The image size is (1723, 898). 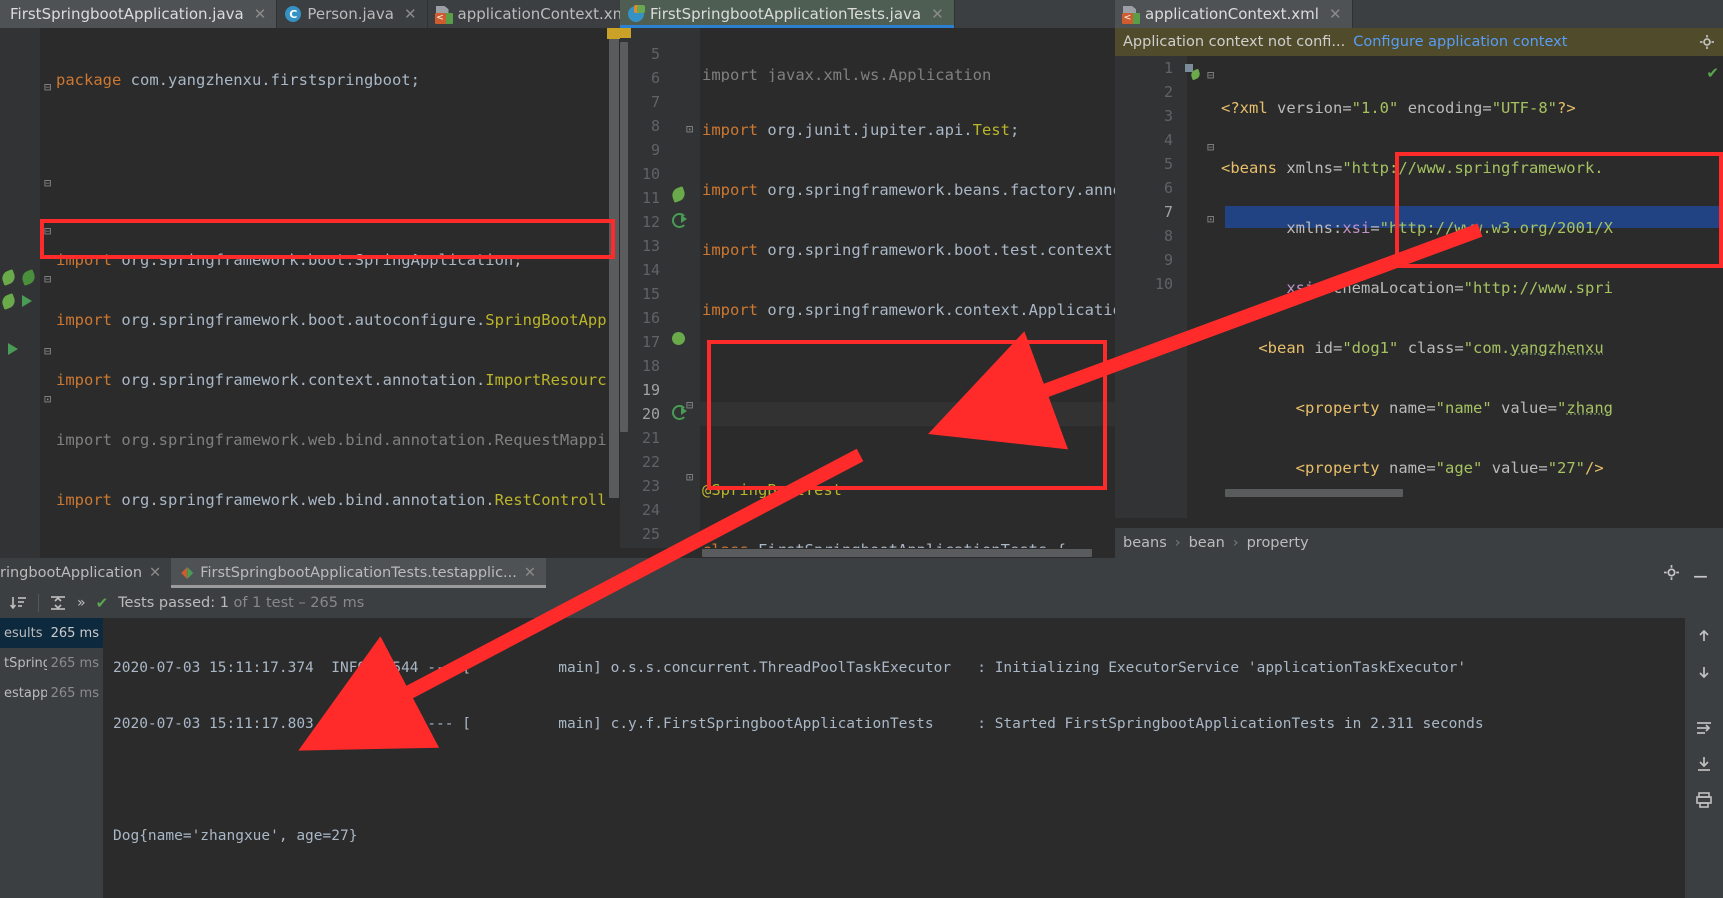 What do you see at coordinates (352, 14) in the screenshot?
I see `editor-tab-person: Person.java ✕` at bounding box center [352, 14].